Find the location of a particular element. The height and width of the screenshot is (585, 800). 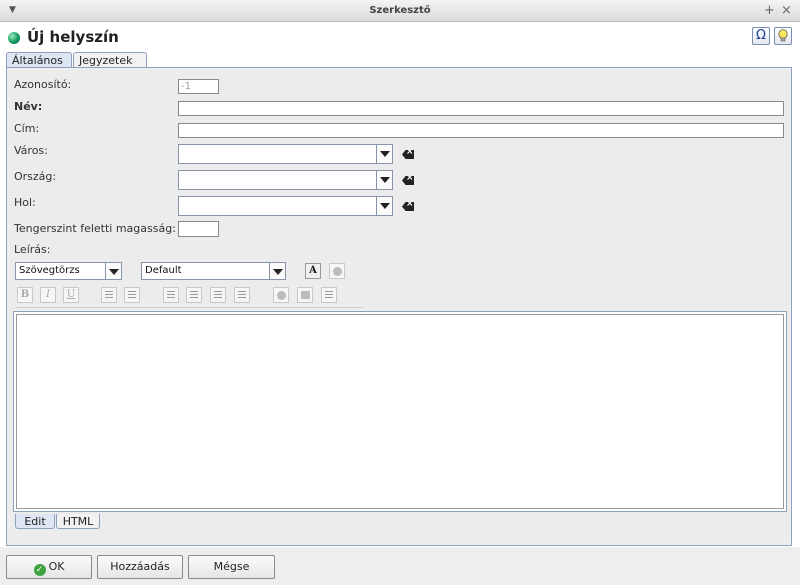

bullet-list-icon is located at coordinates (109, 295).